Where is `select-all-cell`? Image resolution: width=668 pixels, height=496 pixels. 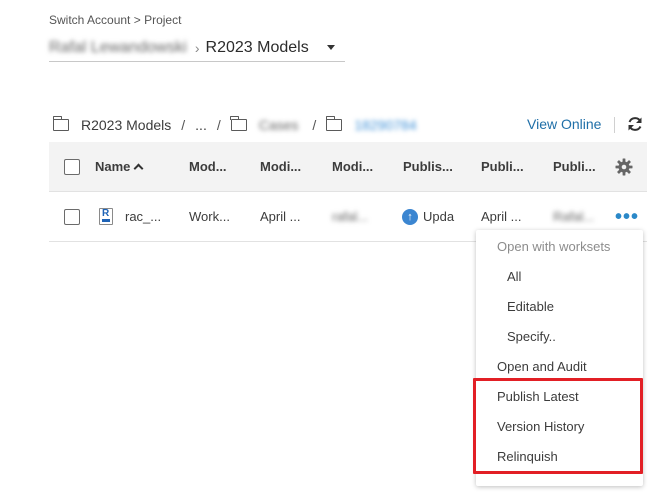
select-all-cell is located at coordinates (72, 166).